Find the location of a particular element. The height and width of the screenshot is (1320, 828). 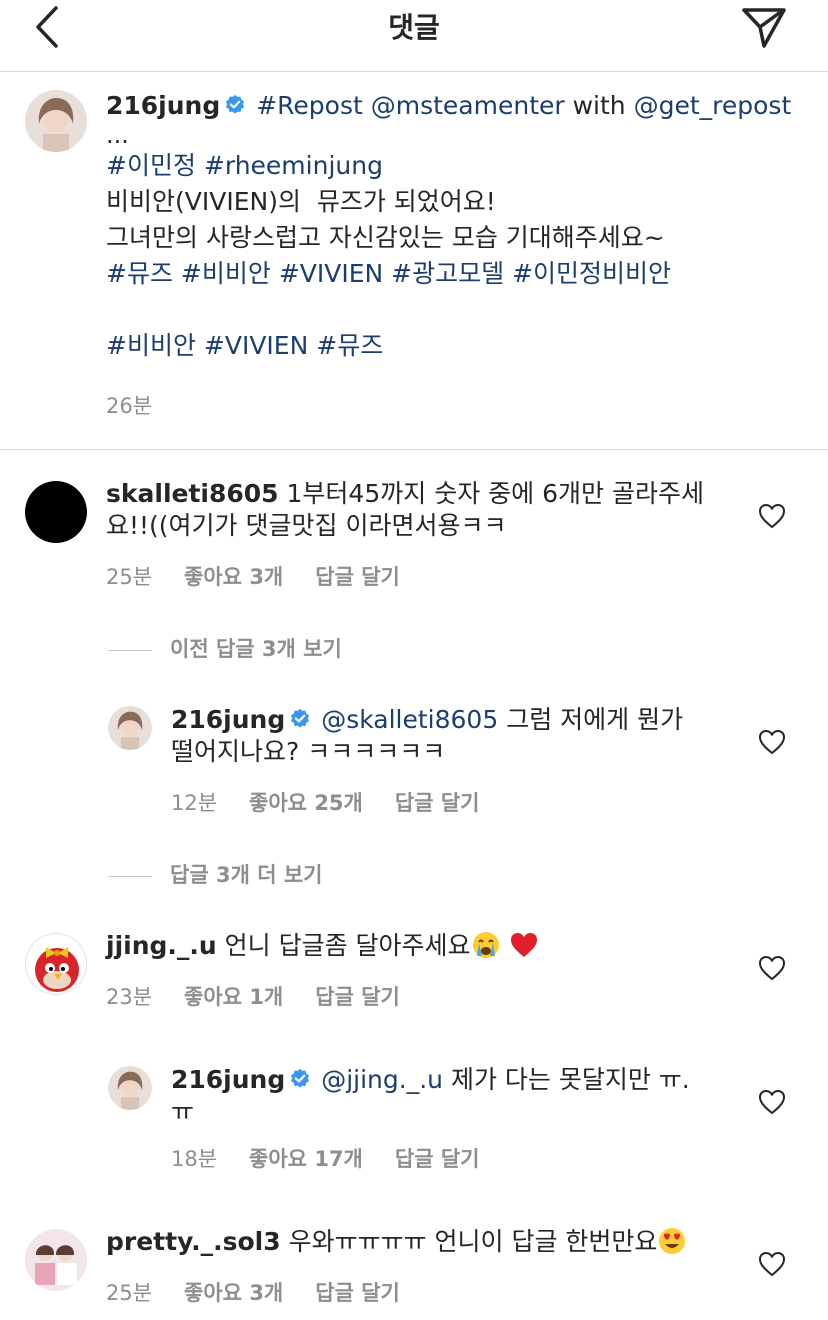

comment-body: pretty._.sol3 우와ㅠㅠㅠㅠ 언니이 답글 한번만요 is located at coordinates (416, 1242).